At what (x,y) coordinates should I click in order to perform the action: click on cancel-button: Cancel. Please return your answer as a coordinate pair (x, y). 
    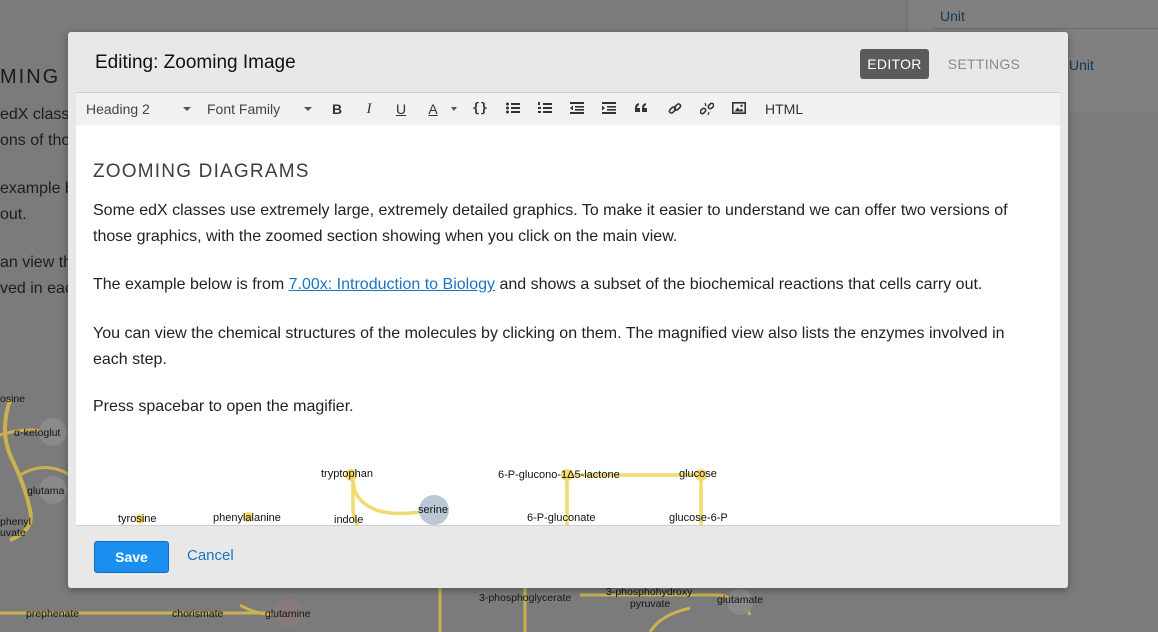
    Looking at the image, I should click on (210, 555).